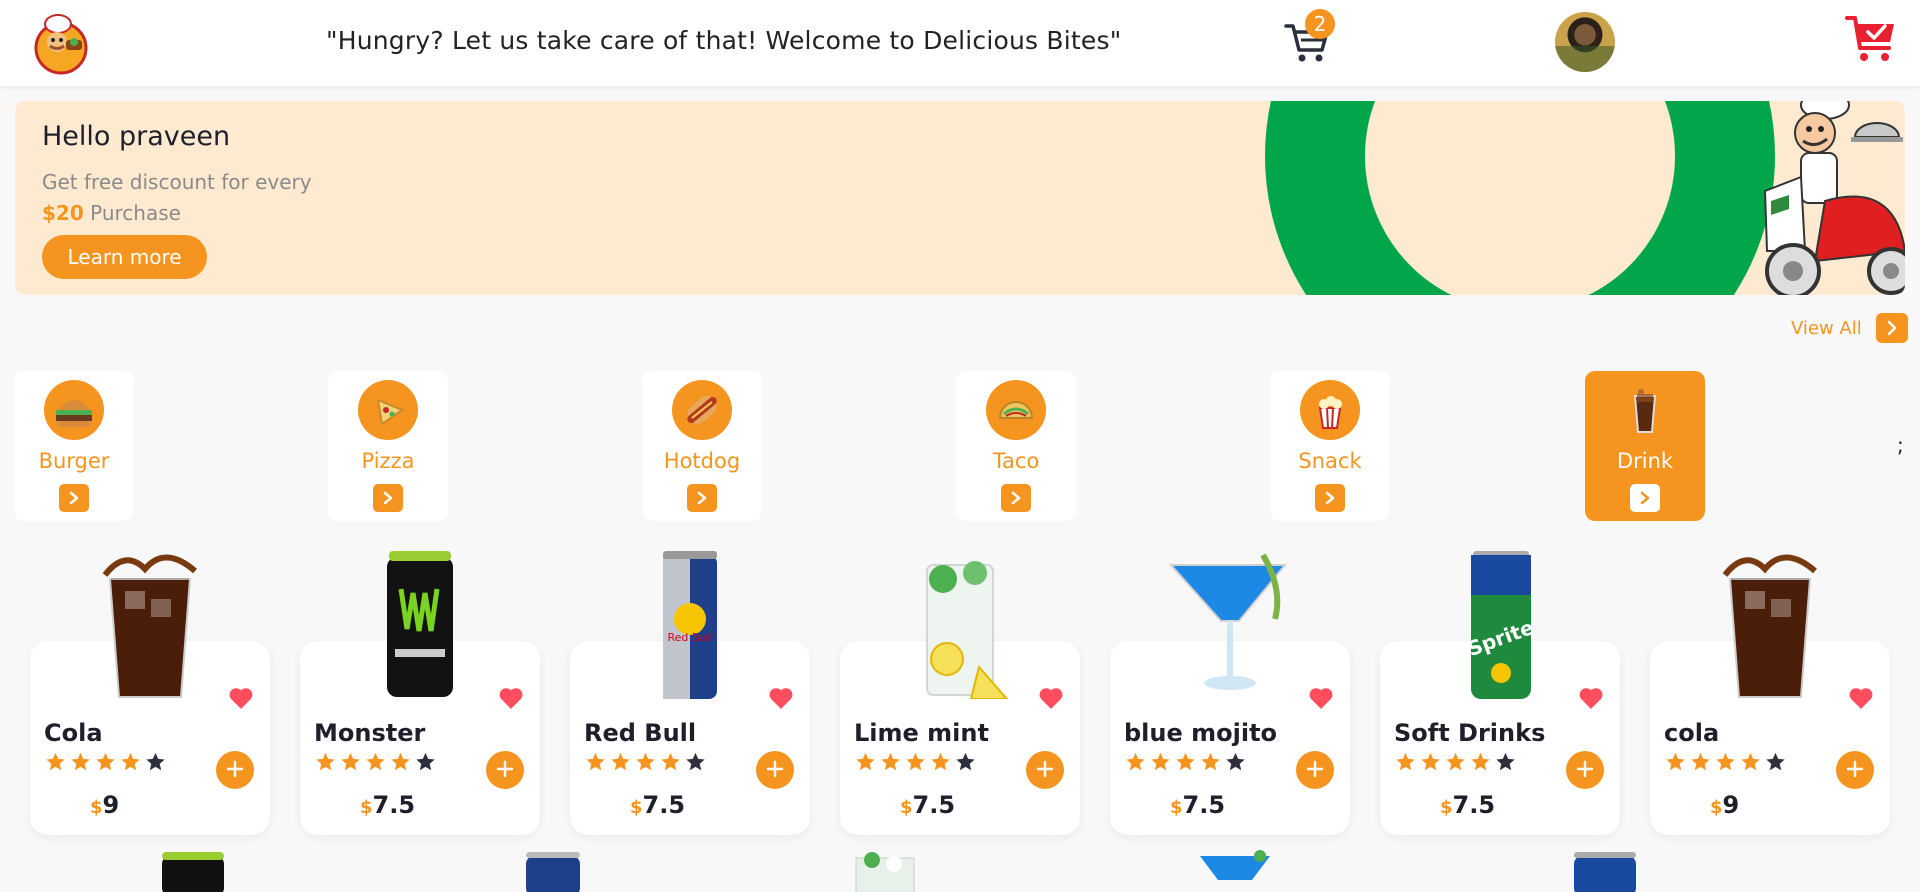 Image resolution: width=1920 pixels, height=892 pixels. Describe the element at coordinates (74, 461) in the screenshot. I see `category-label: Burger` at that location.